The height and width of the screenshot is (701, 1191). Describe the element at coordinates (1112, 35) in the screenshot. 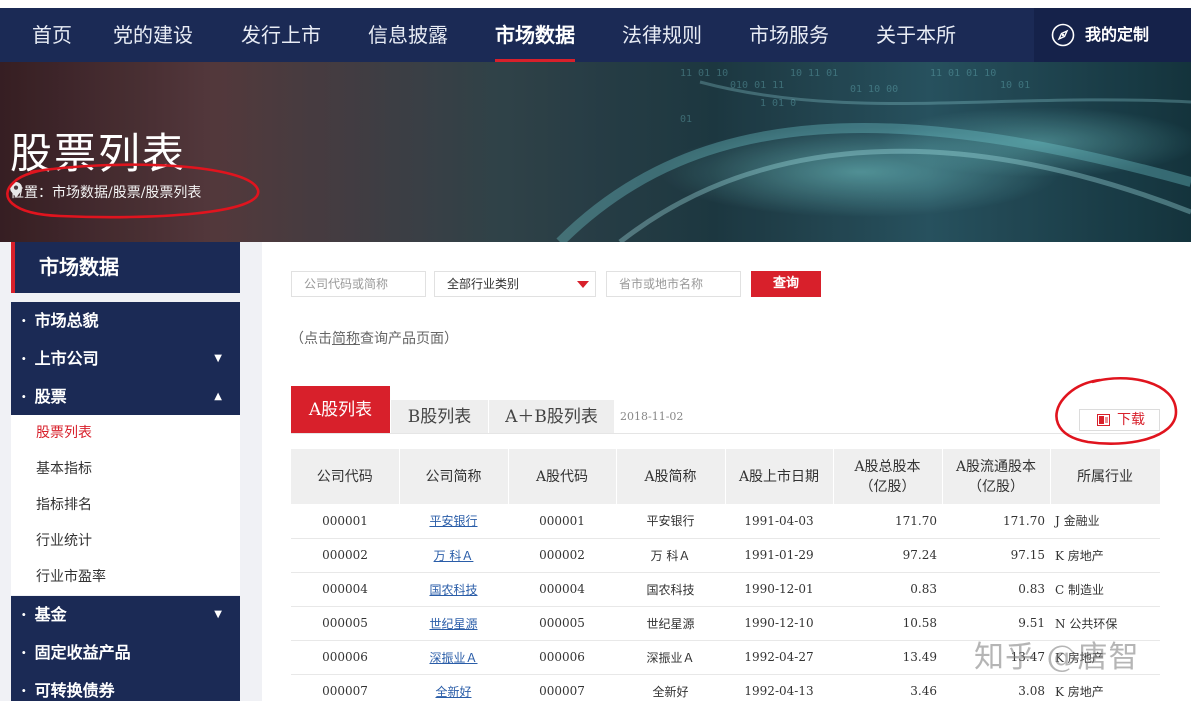

I see `my-custom-button: 我的定制` at that location.